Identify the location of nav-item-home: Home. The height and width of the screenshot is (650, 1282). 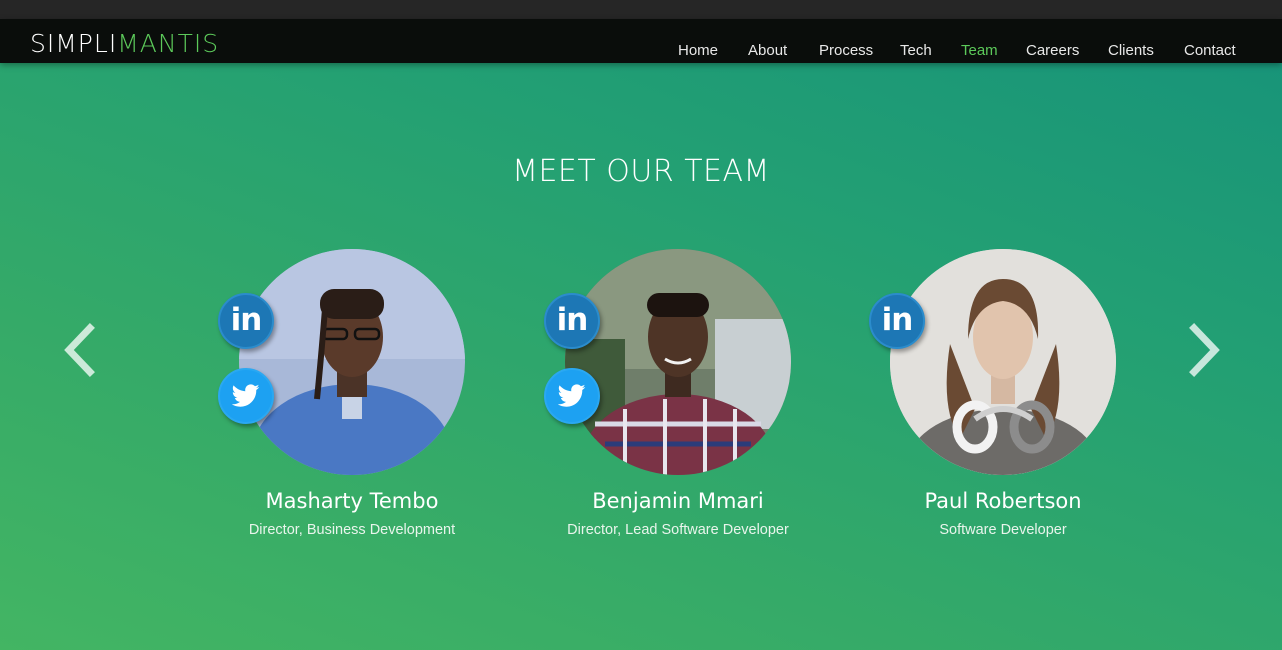
(698, 51).